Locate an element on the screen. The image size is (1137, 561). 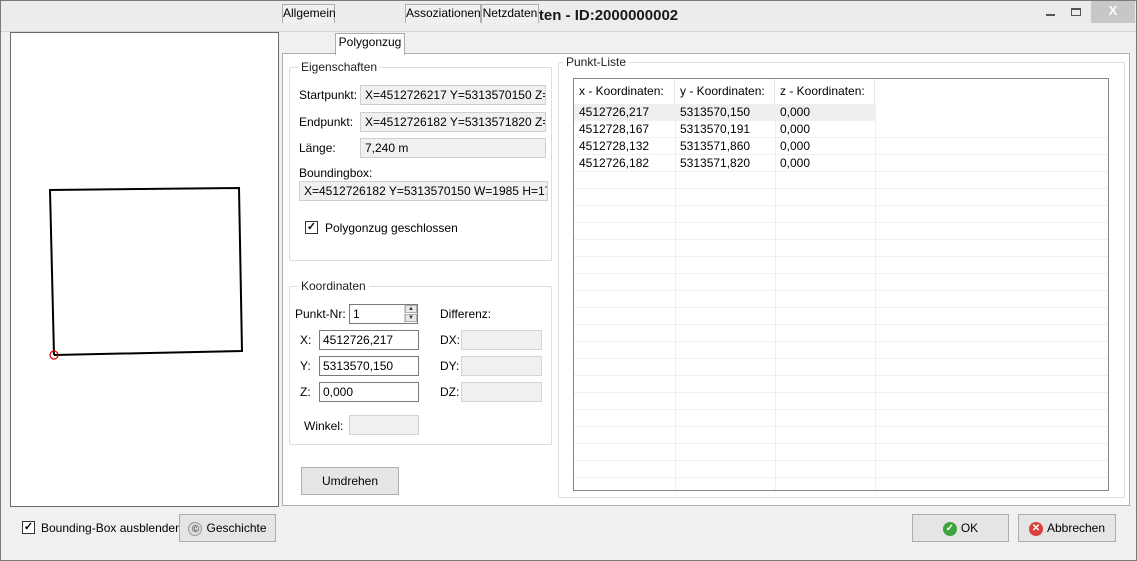
column-header-z: z - Koordinaten: is located at coordinates (825, 91).